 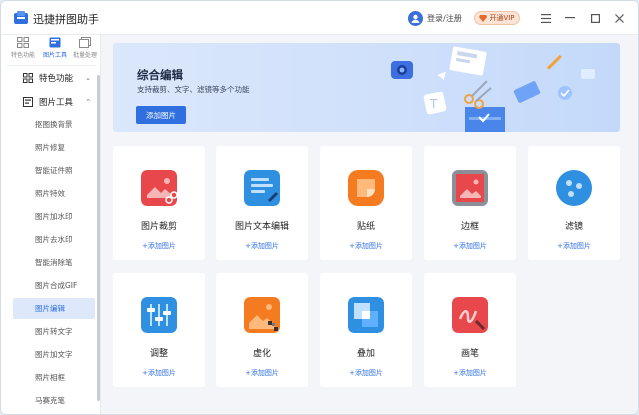 What do you see at coordinates (54, 308) in the screenshot?
I see `sidebar-item-image-edit: 图片编辑` at bounding box center [54, 308].